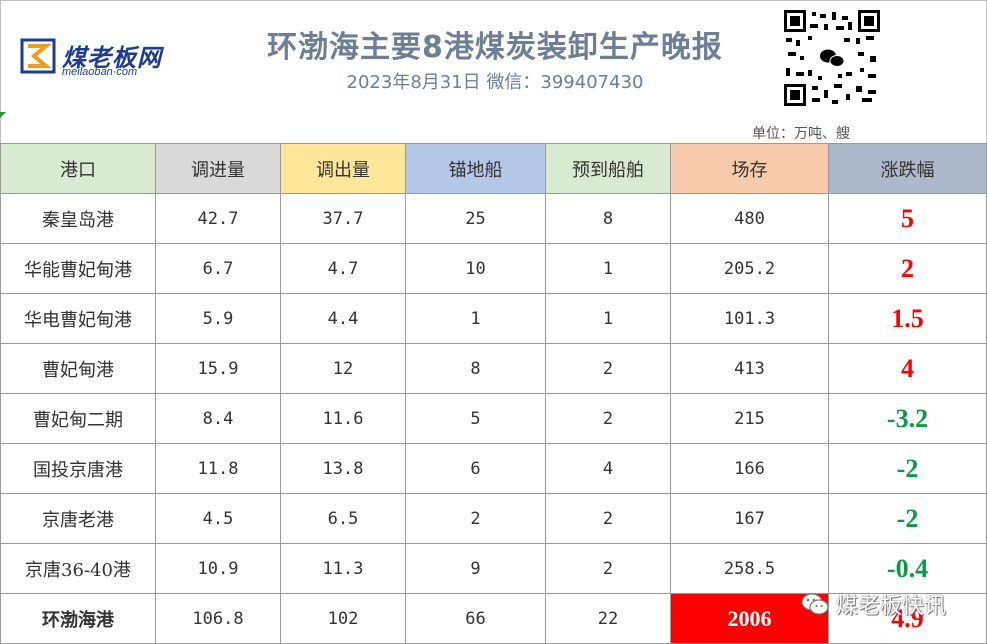  What do you see at coordinates (78, 368) in the screenshot?
I see `cell-port: 曹妃甸港` at bounding box center [78, 368].